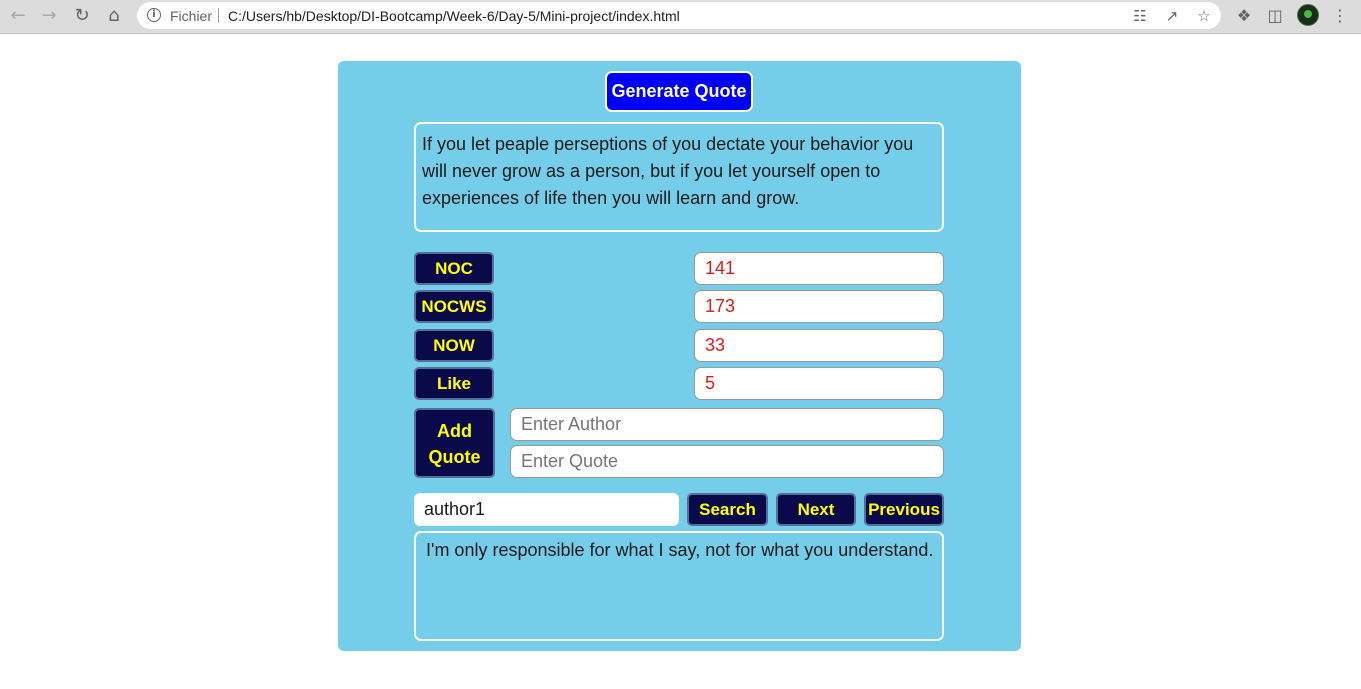 The width and height of the screenshot is (1361, 689). Describe the element at coordinates (1172, 16) in the screenshot. I see `share-icon: ↗` at that location.